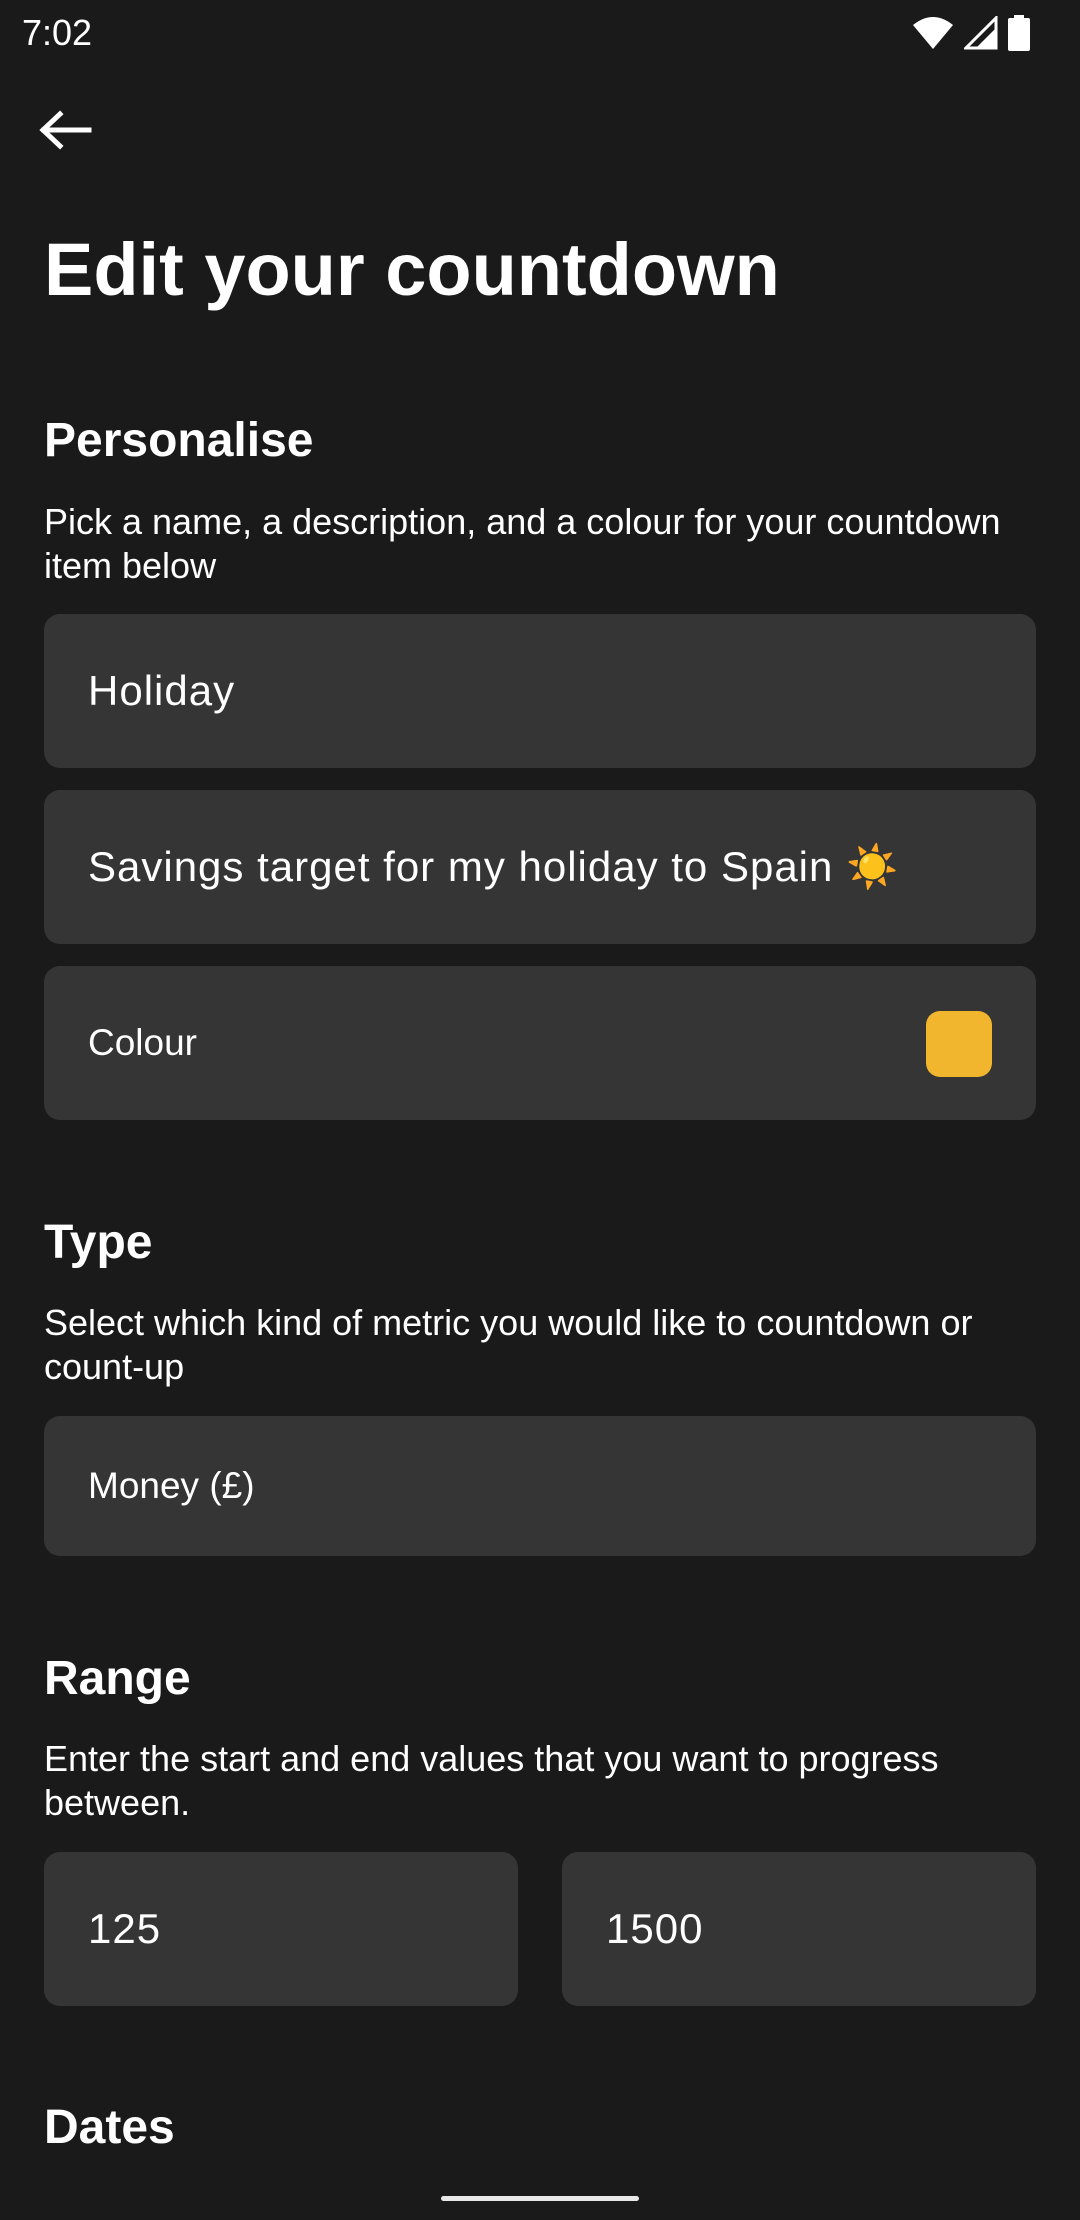  Describe the element at coordinates (540, 691) in the screenshot. I see `name-input: Holiday` at that location.